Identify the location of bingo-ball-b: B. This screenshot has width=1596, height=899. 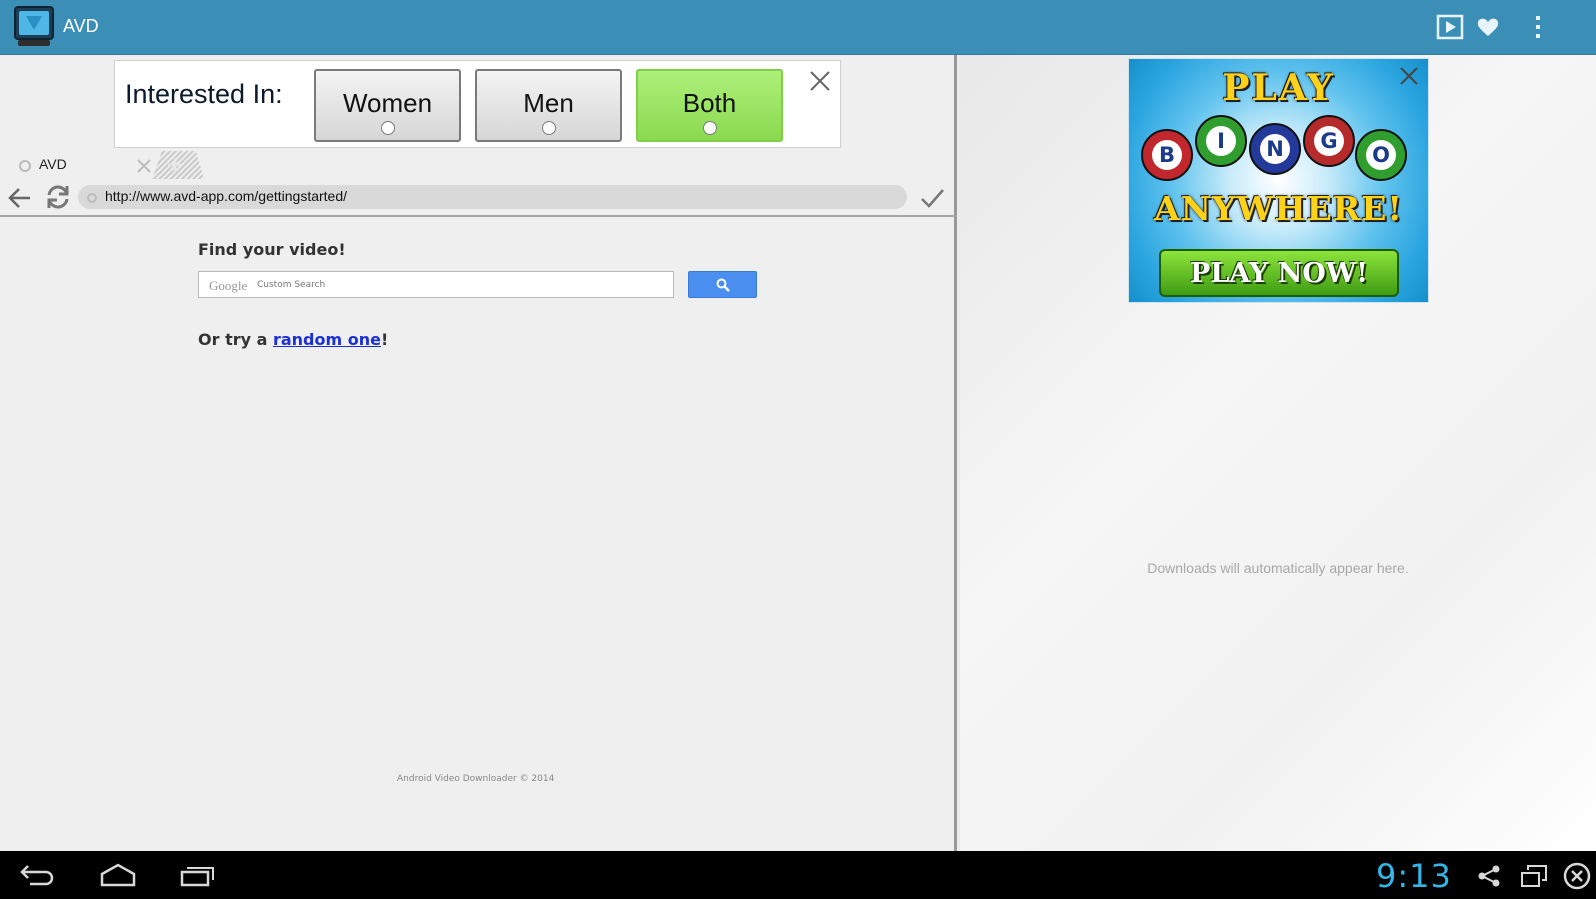
(1167, 155).